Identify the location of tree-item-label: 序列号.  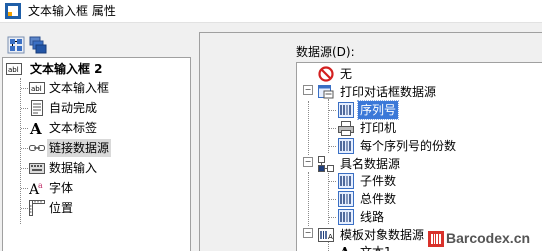
(378, 110).